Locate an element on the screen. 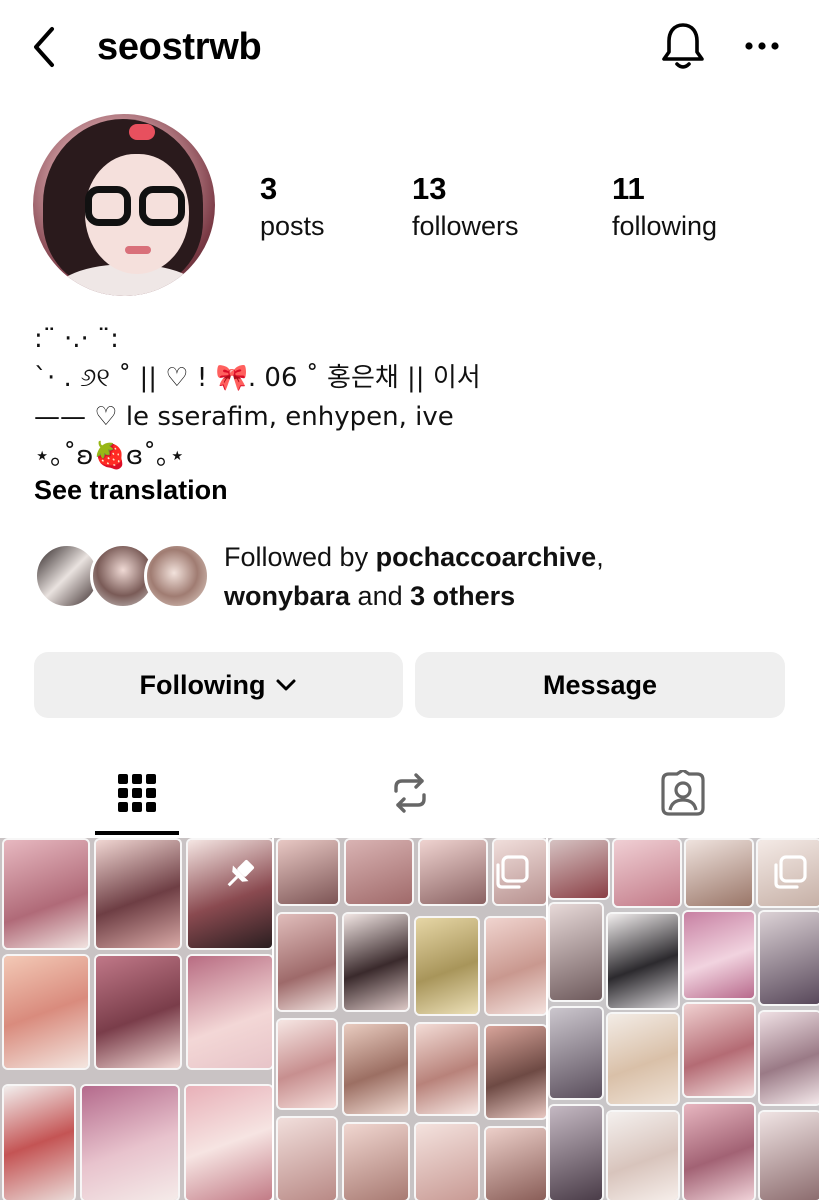  chevron-left-icon is located at coordinates (44, 47).